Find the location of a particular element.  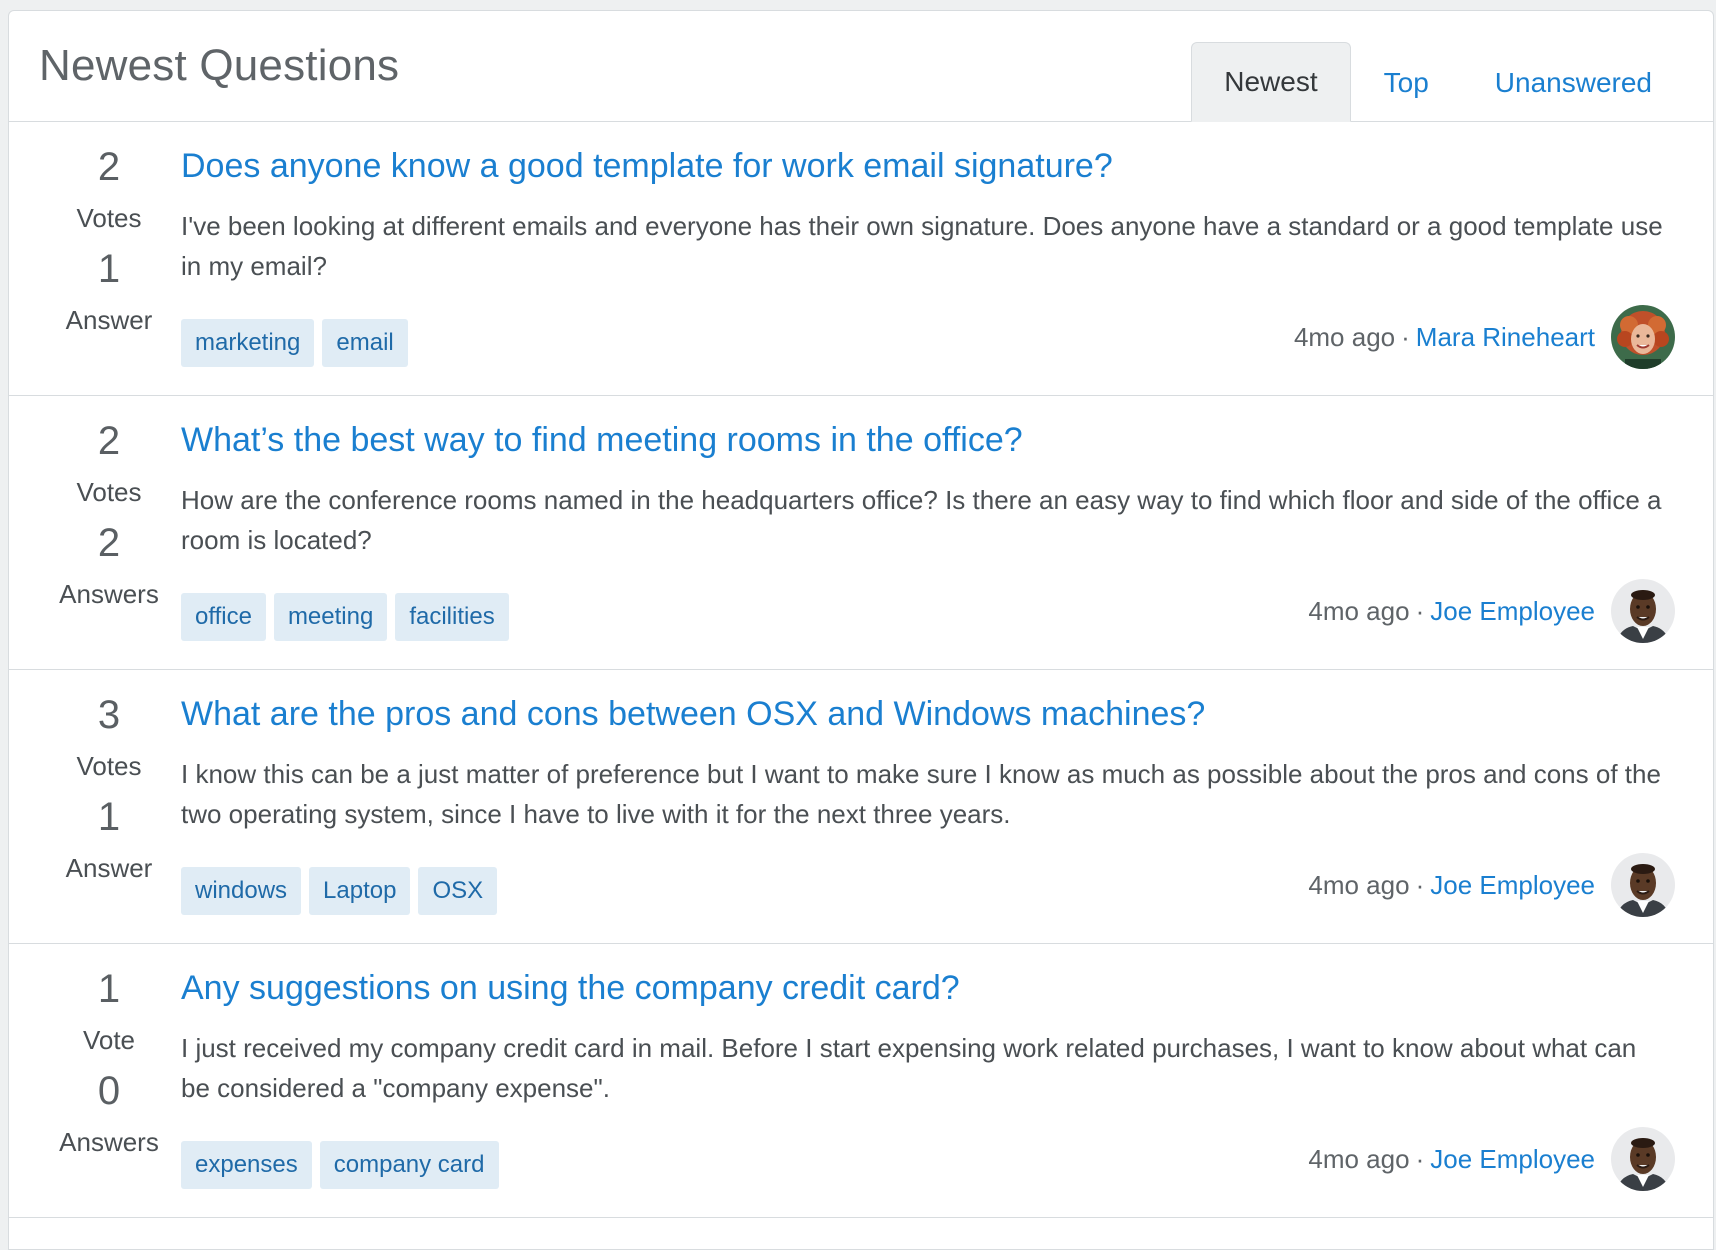

tag-list: office meeting facilities is located at coordinates (345, 617).